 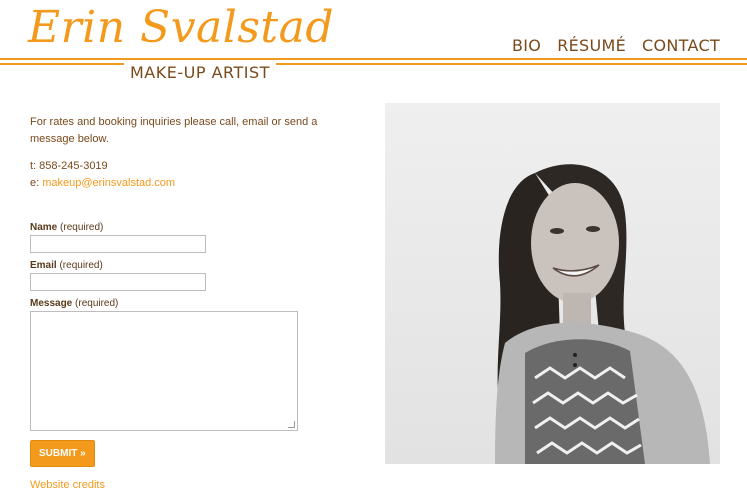 What do you see at coordinates (373, 59) in the screenshot?
I see `divider-line-top` at bounding box center [373, 59].